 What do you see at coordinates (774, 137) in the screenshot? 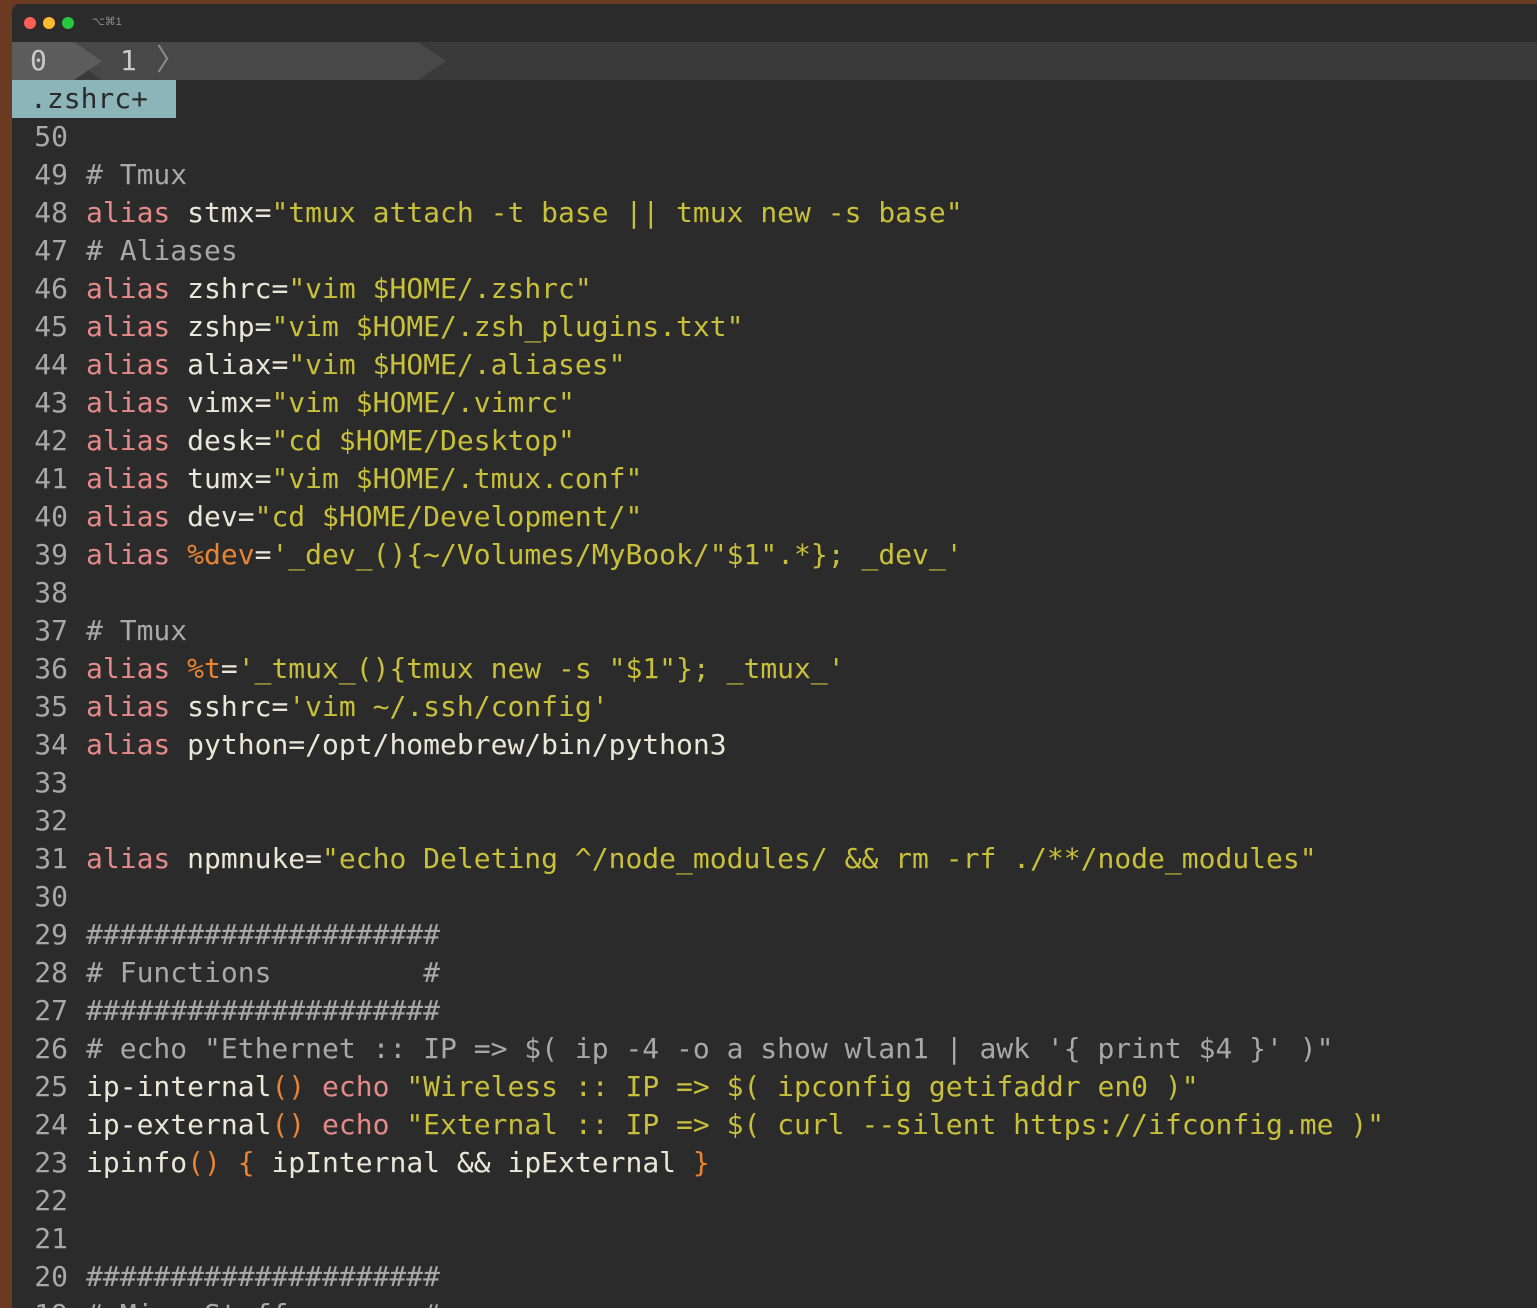
I see `code-line: 50` at bounding box center [774, 137].